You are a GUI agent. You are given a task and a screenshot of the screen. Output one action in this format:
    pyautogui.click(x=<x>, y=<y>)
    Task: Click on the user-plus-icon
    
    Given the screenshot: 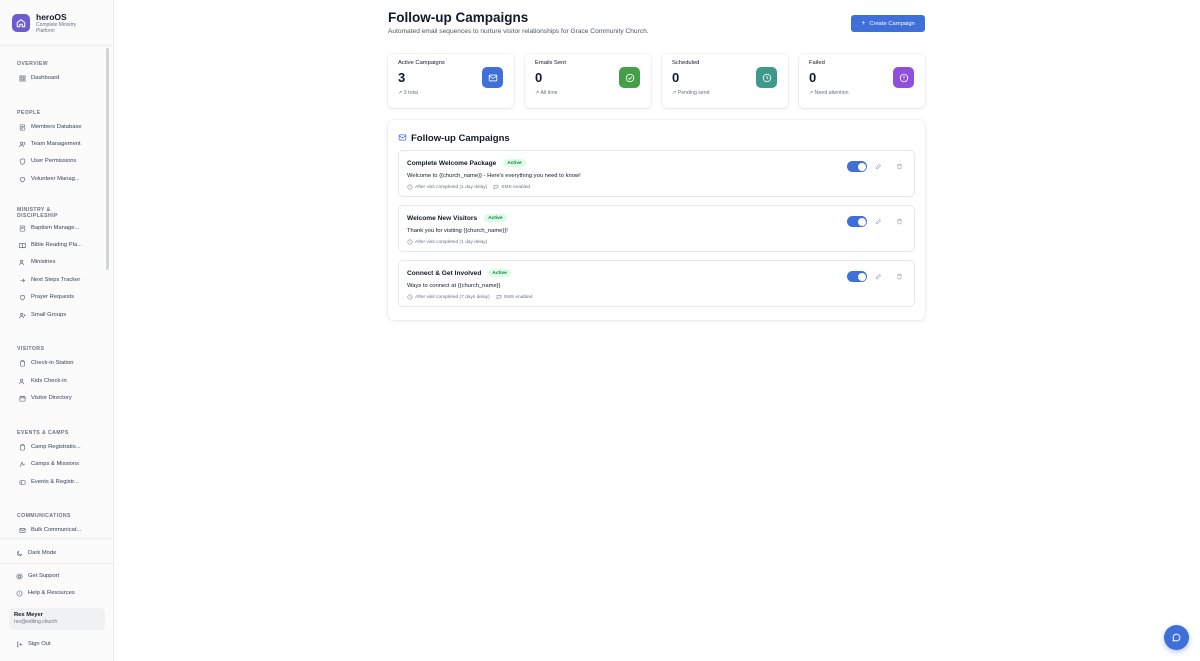 What is the action you would take?
    pyautogui.click(x=22, y=315)
    